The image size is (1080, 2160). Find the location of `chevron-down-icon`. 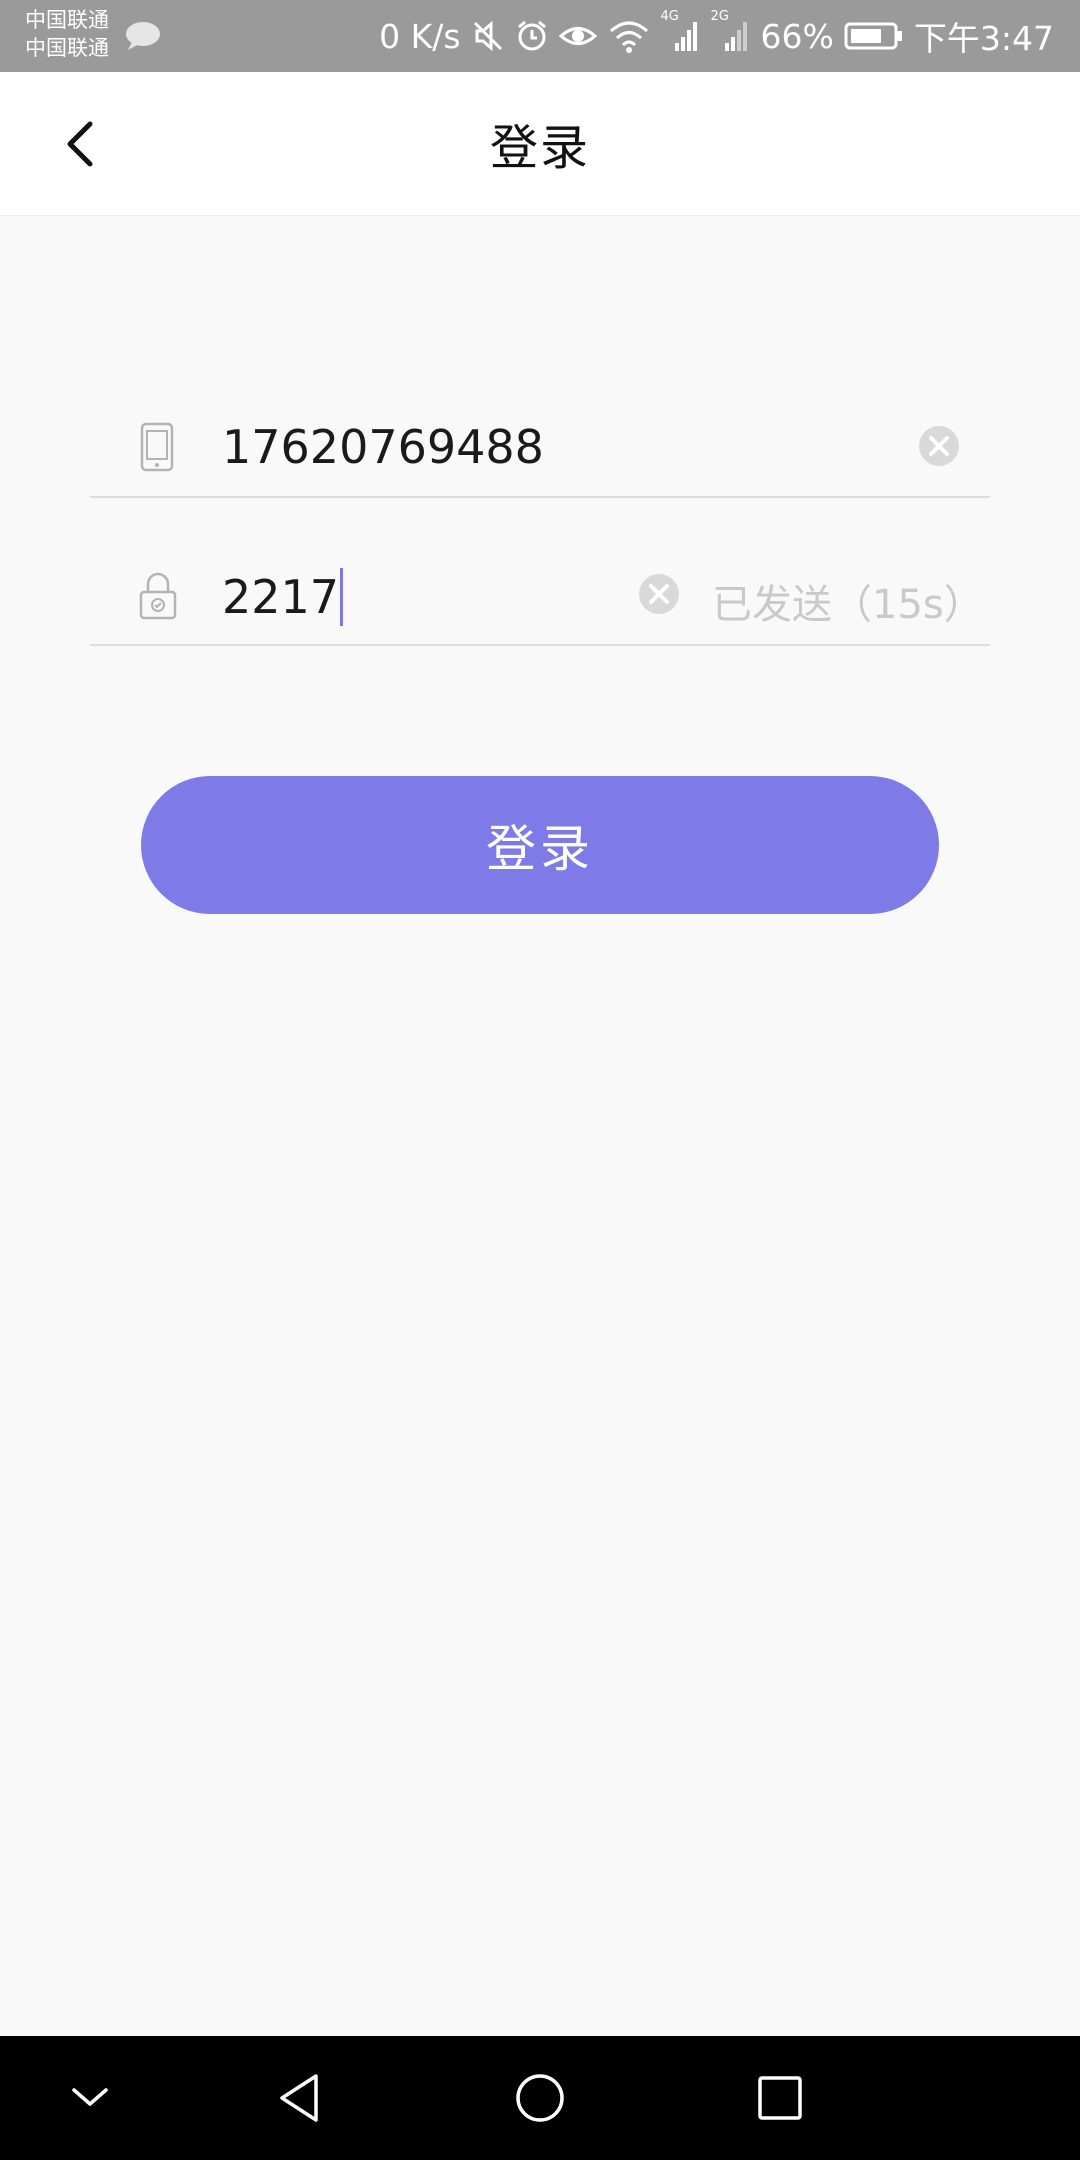

chevron-down-icon is located at coordinates (90, 2097).